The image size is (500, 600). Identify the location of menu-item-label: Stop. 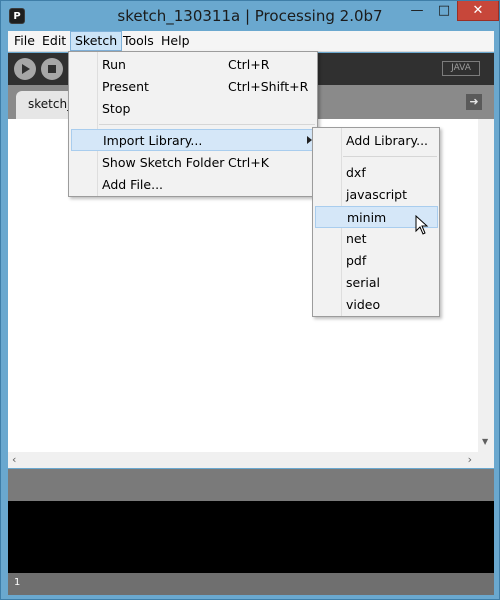
(116, 108).